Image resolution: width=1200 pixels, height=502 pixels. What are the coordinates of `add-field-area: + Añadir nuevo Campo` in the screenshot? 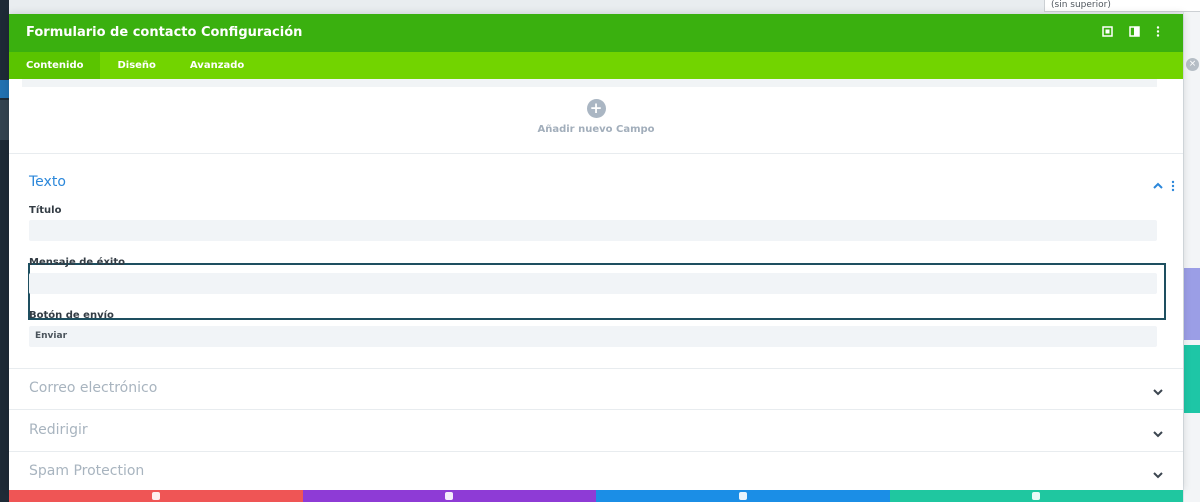 It's located at (596, 117).